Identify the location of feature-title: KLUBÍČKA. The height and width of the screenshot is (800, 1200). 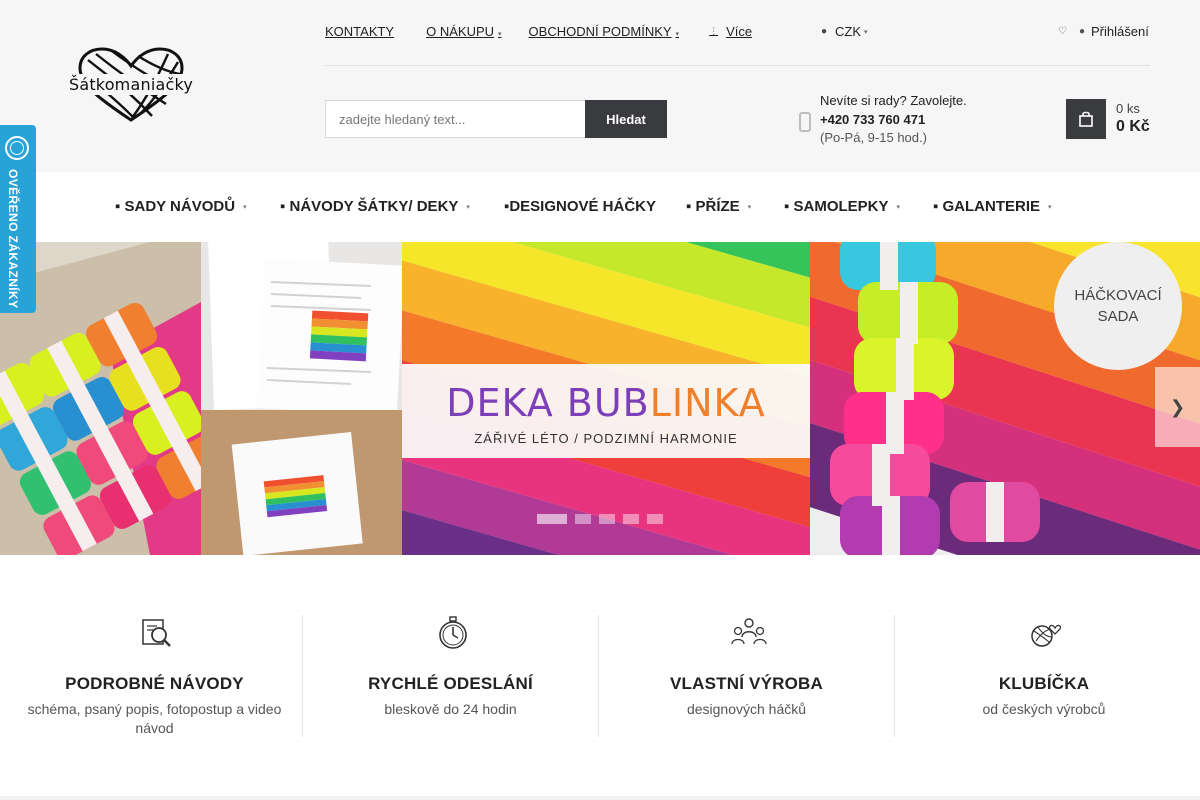
(1044, 683).